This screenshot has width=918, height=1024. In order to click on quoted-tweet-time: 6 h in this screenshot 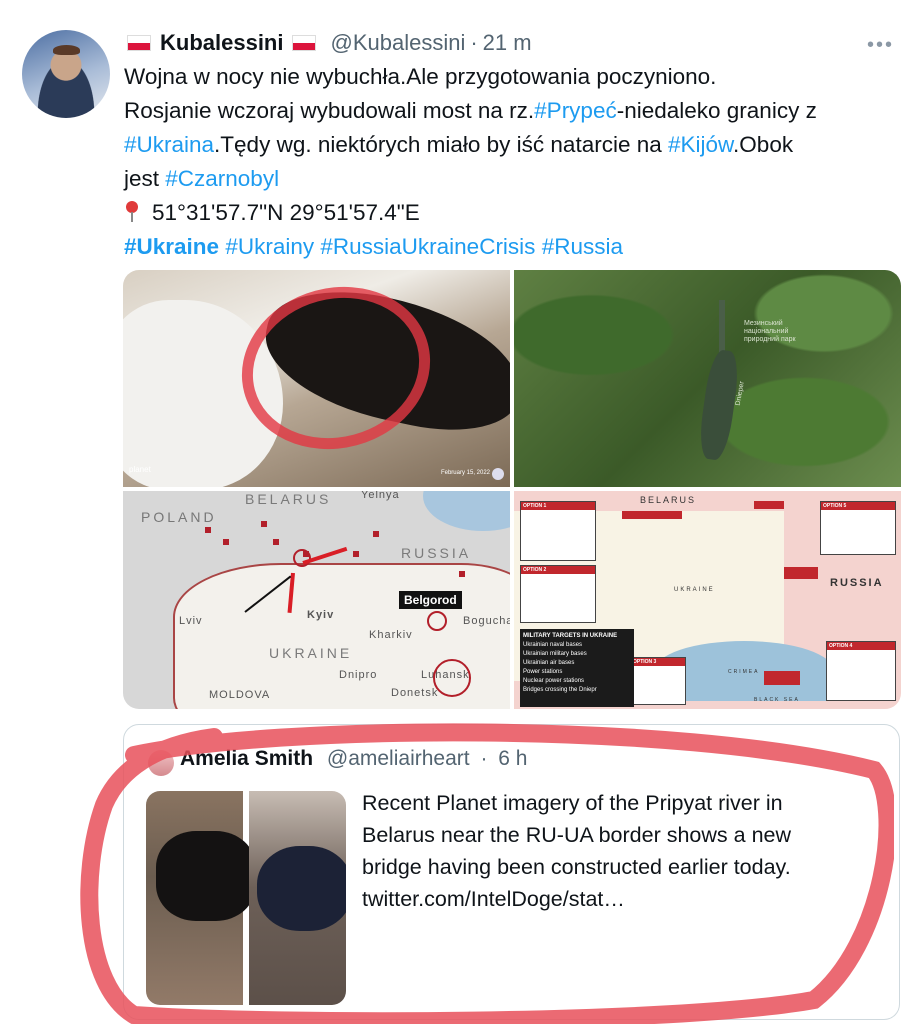, I will do `click(512, 758)`.